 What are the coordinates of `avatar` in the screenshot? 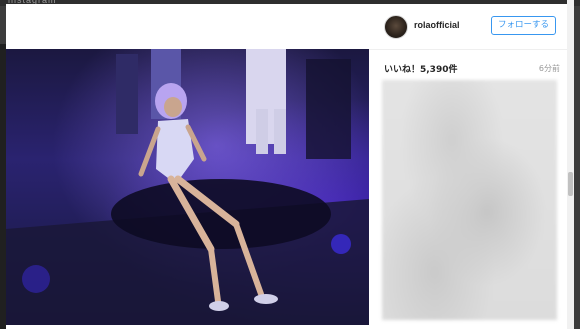 It's located at (396, 27).